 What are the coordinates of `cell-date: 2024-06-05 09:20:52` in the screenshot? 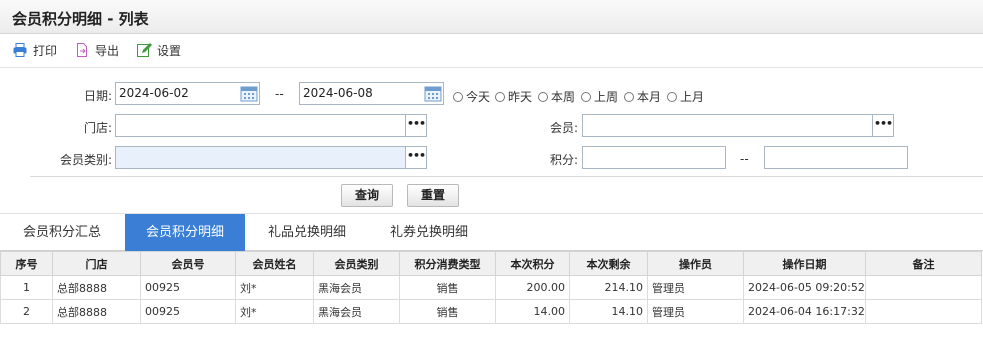 It's located at (804, 287).